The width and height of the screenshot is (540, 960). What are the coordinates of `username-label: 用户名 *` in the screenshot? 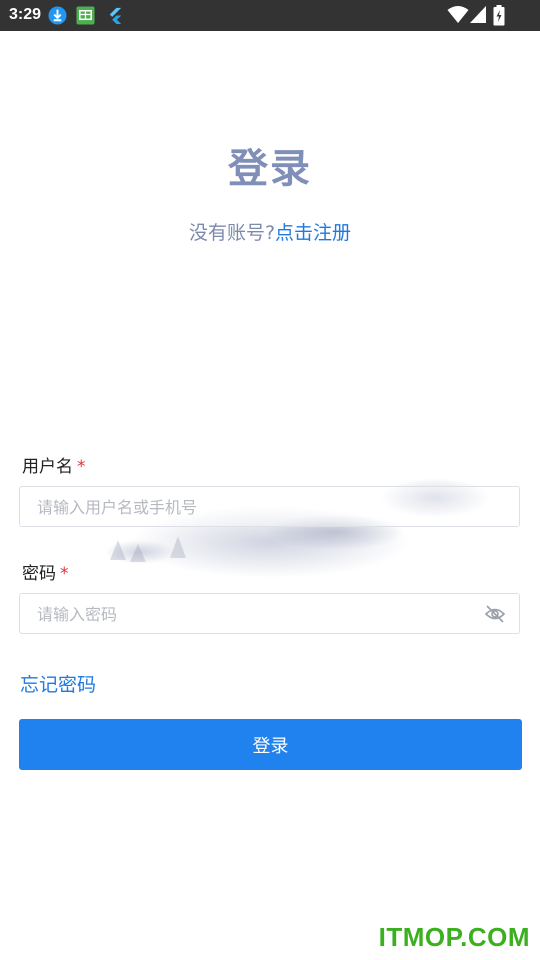 It's located at (54, 464).